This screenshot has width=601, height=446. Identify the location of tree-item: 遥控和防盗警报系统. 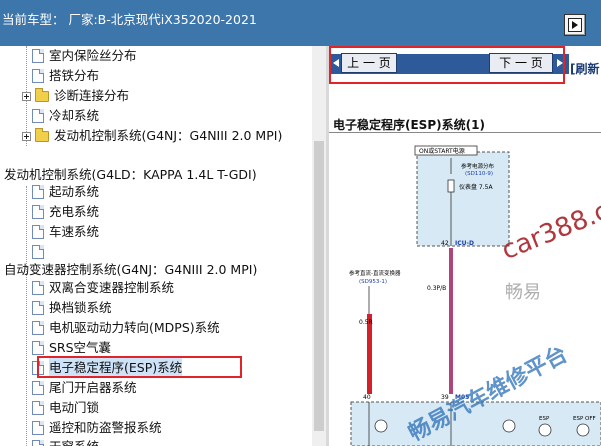
(97, 428).